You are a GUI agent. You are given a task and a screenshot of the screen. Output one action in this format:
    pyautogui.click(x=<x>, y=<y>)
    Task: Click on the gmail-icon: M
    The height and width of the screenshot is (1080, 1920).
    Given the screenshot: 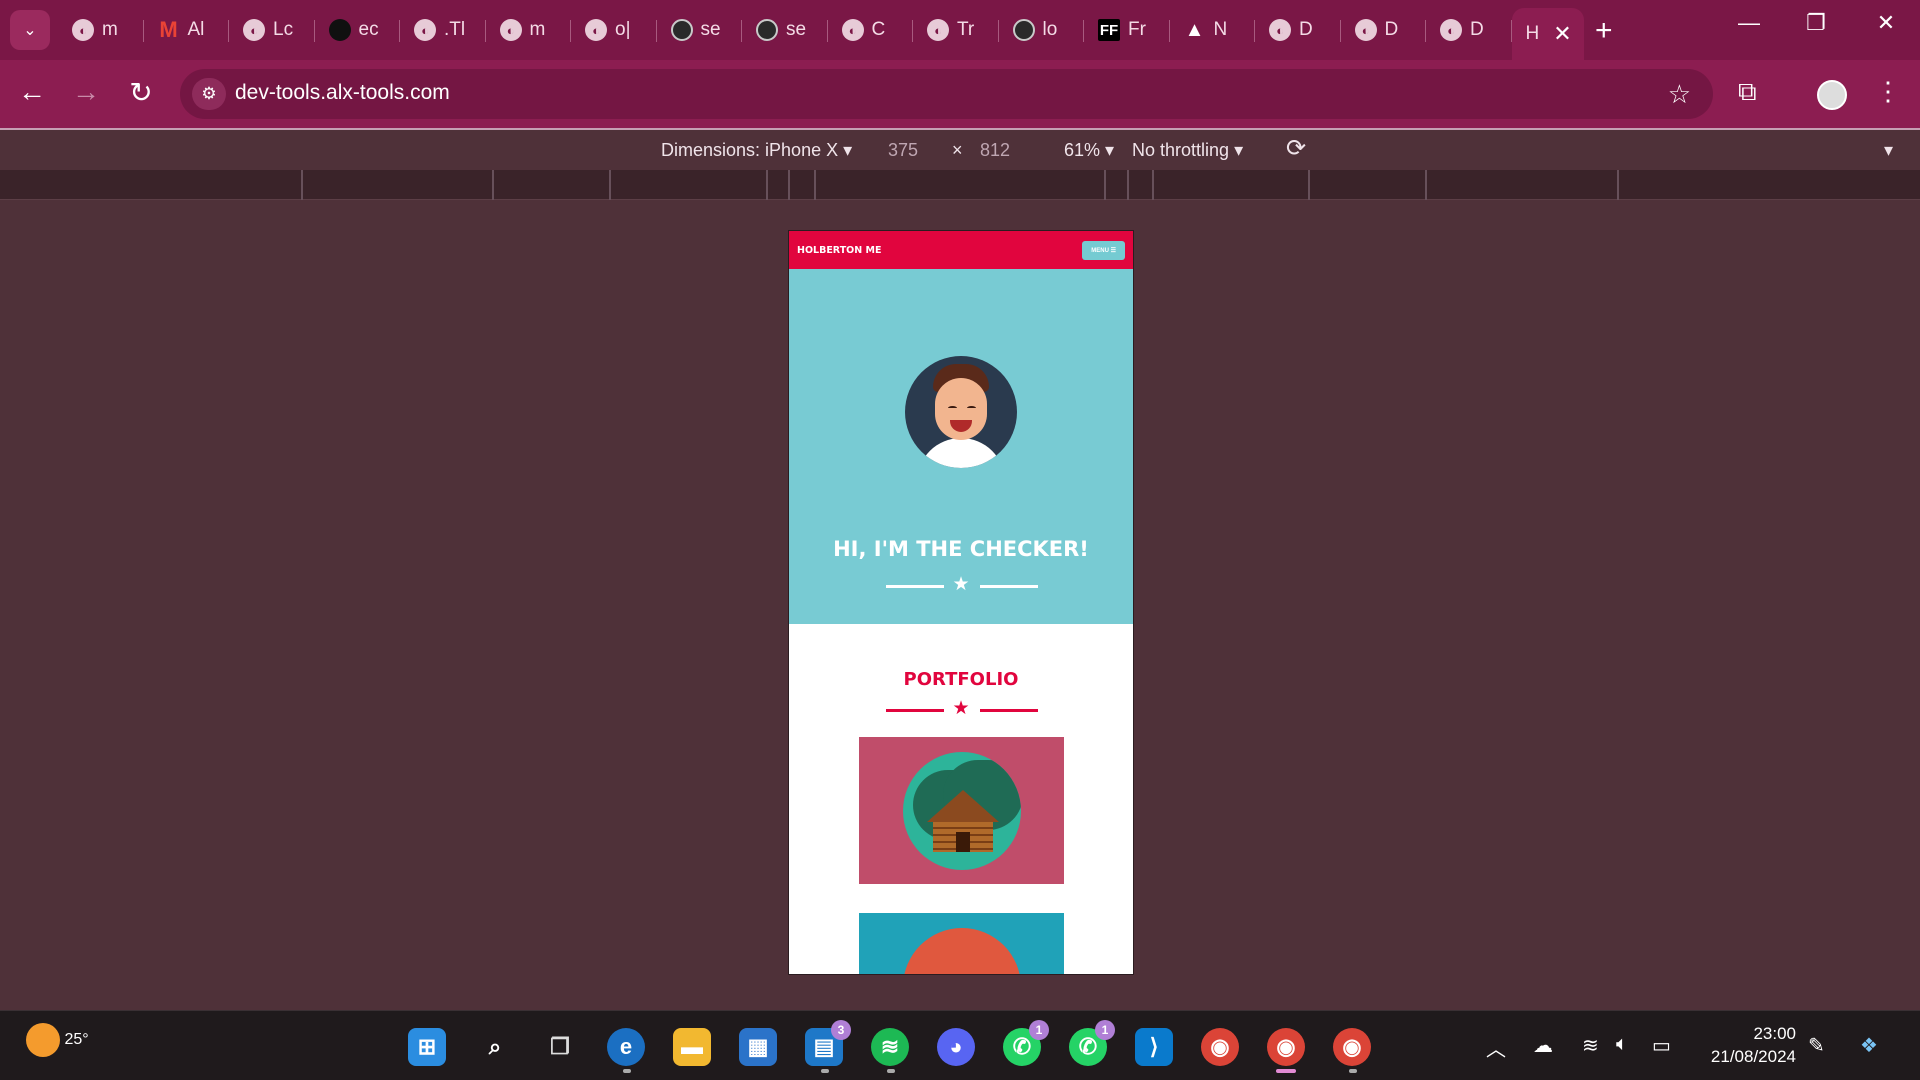 What is the action you would take?
    pyautogui.click(x=168, y=29)
    